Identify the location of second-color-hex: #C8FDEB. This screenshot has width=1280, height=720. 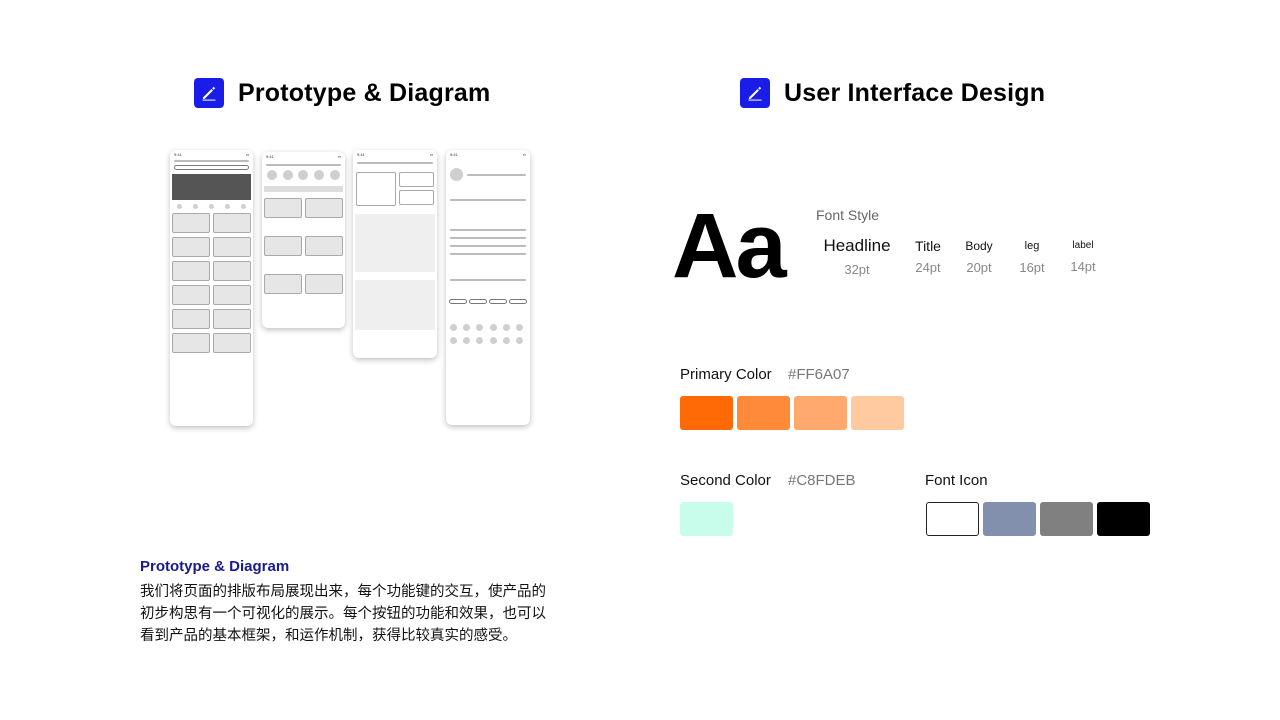
(822, 480).